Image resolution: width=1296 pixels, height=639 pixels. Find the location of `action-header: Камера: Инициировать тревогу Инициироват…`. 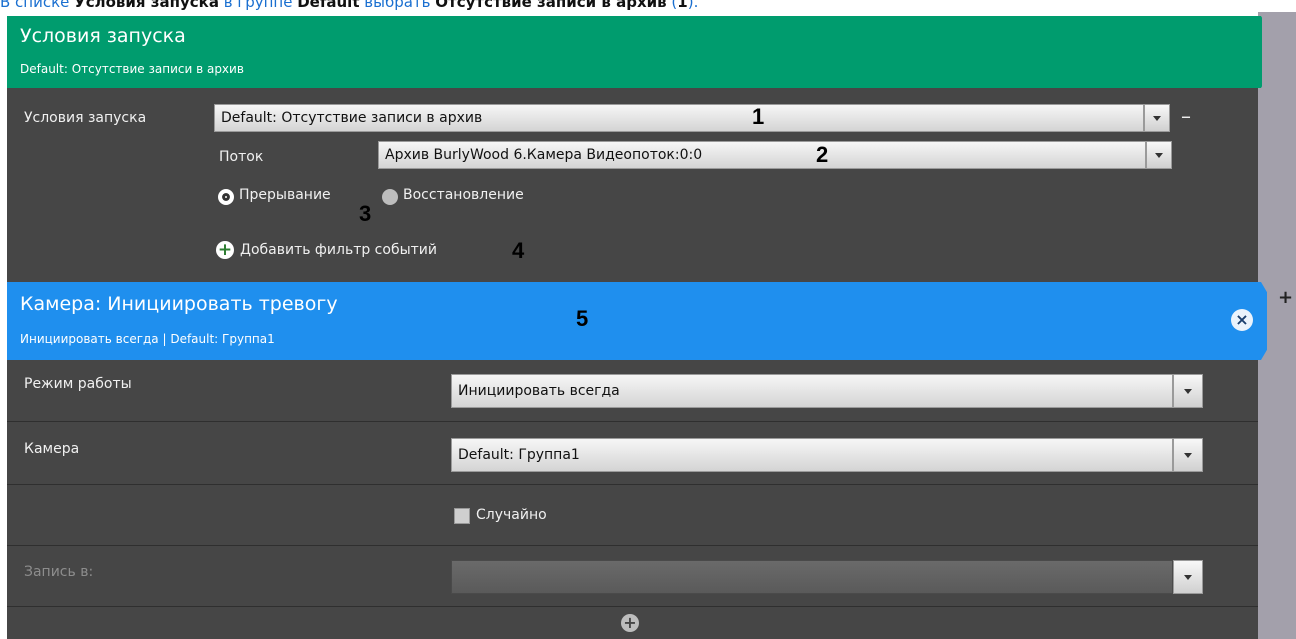

action-header: Камера: Инициировать тревогу Инициироват… is located at coordinates (637, 321).